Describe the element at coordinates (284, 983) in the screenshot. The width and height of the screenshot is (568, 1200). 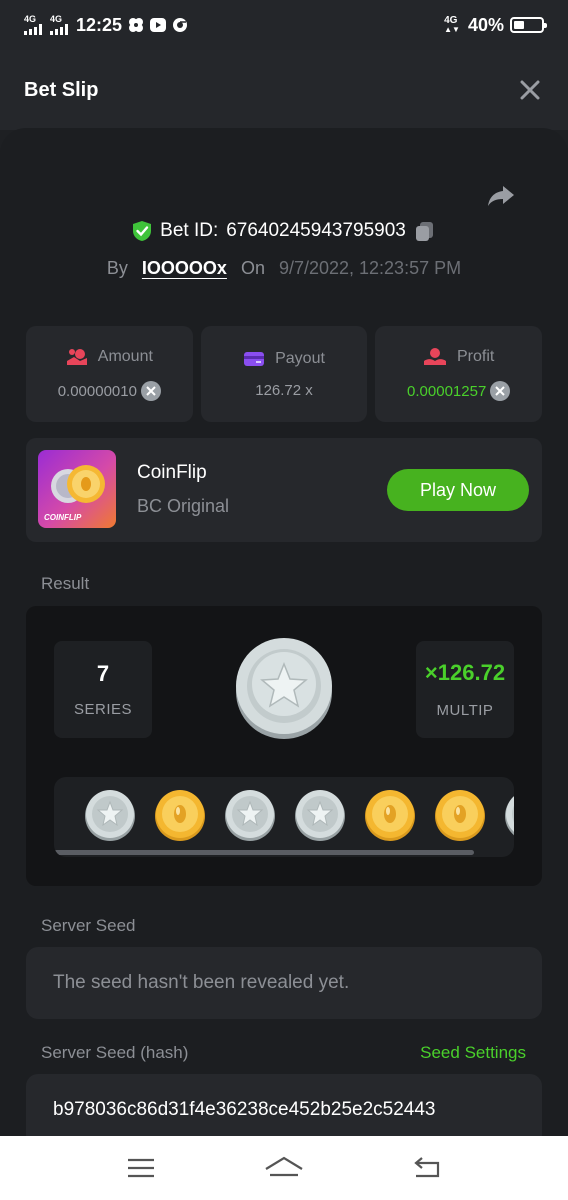
I see `server-seed-field: The seed hasn't been revealed yet.` at that location.